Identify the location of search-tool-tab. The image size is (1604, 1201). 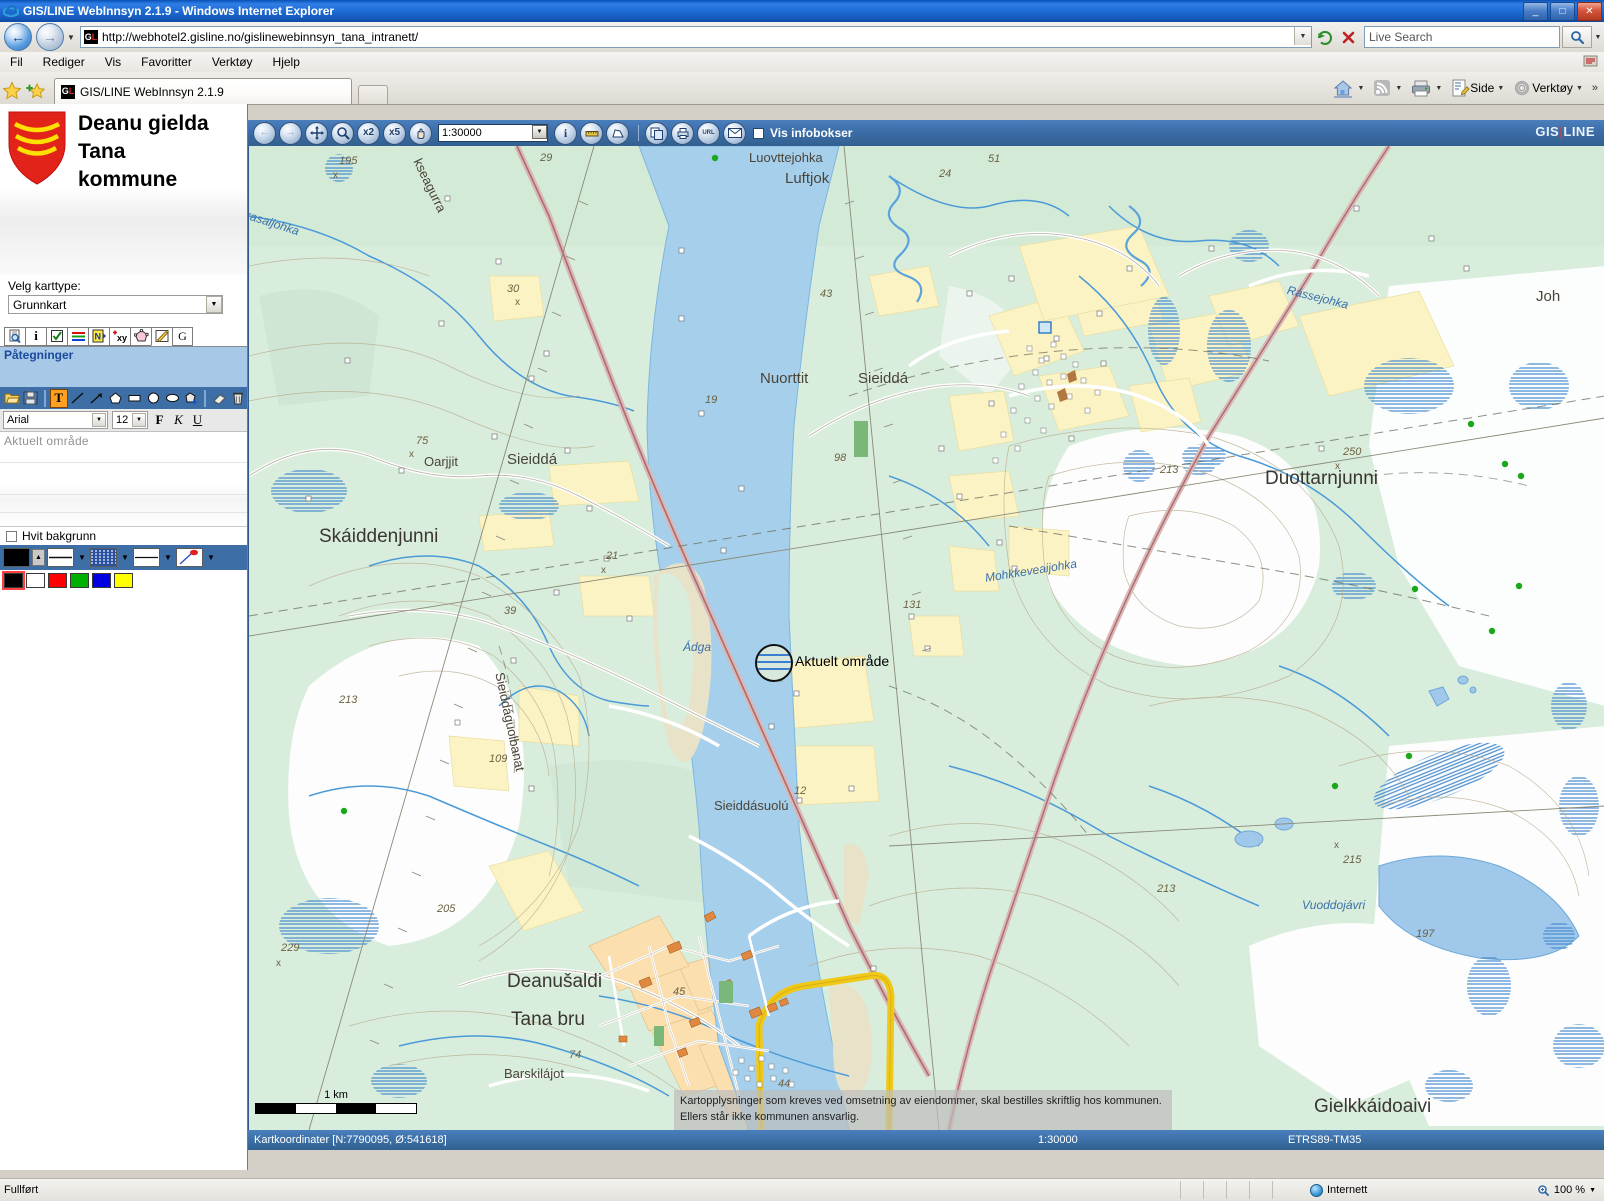
(14, 336).